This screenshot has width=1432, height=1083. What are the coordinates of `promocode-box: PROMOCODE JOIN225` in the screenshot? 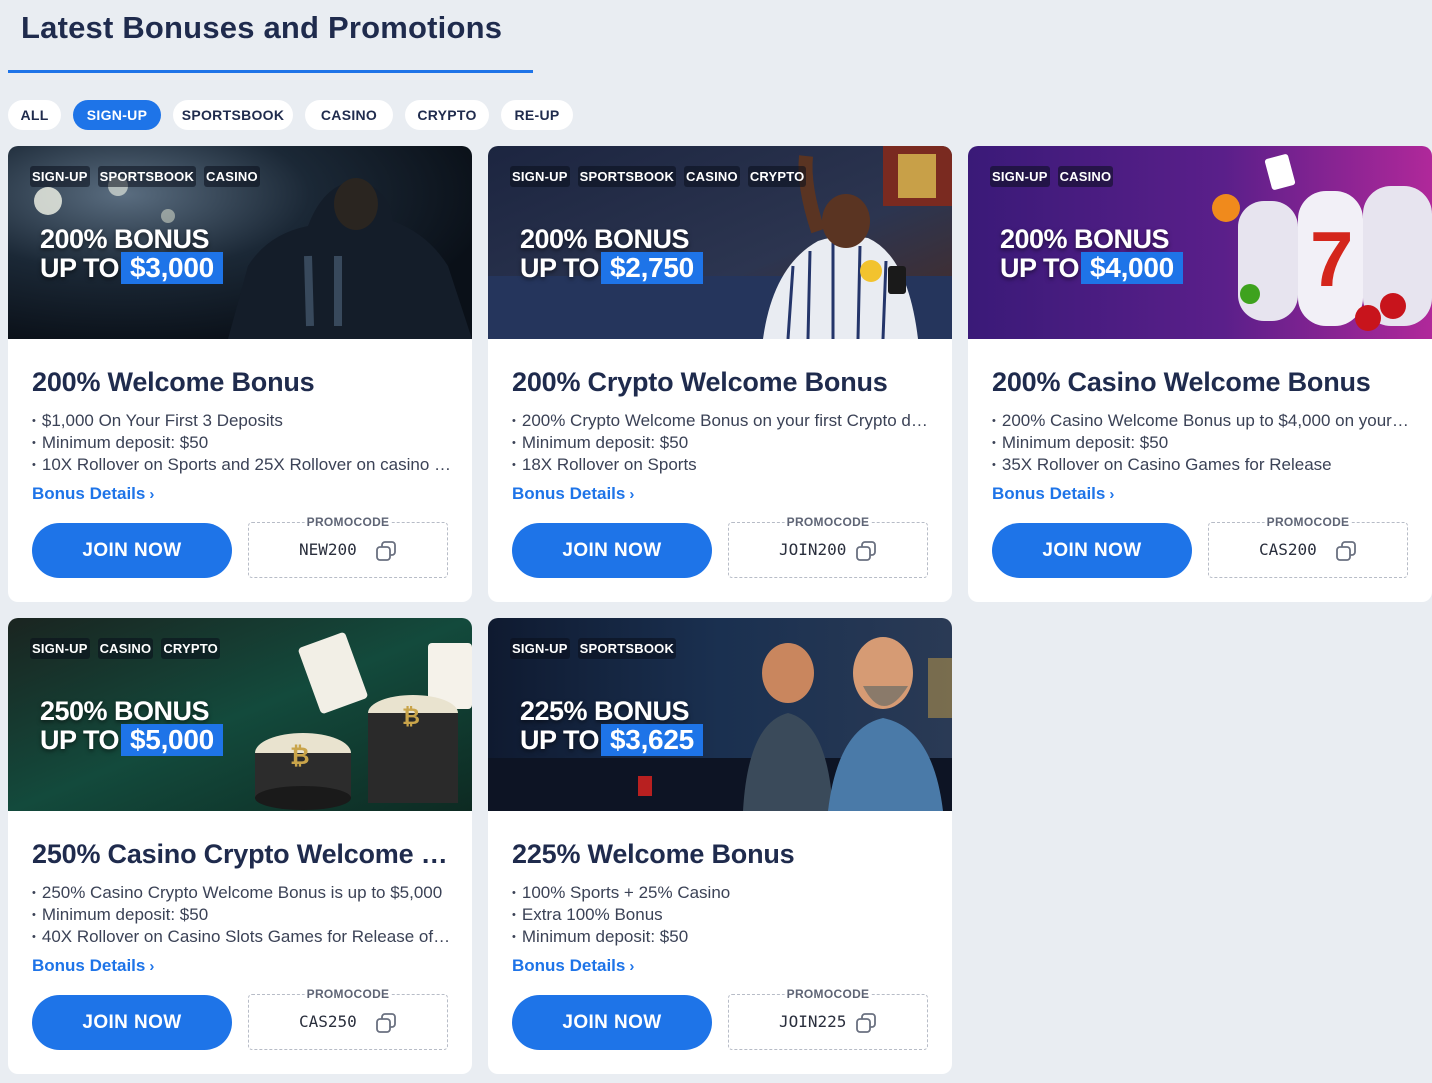 It's located at (828, 1018).